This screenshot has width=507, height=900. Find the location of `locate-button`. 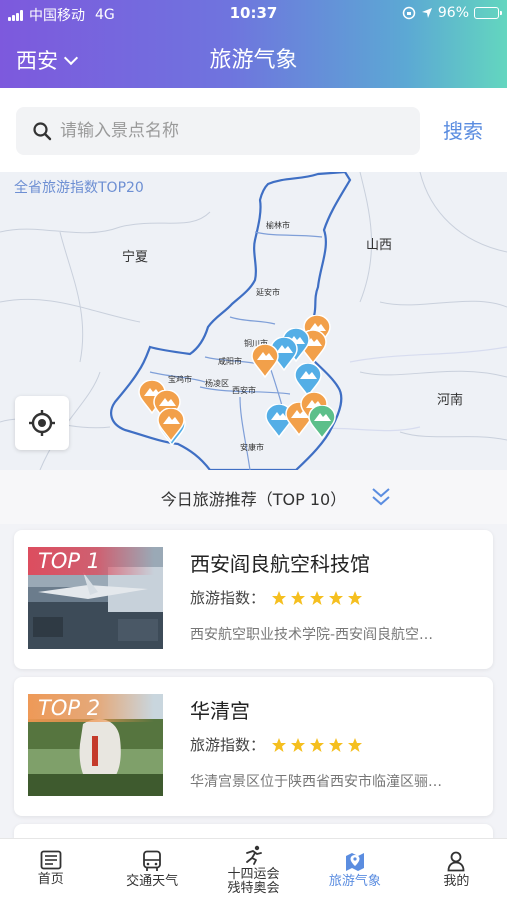

locate-button is located at coordinates (42, 423).